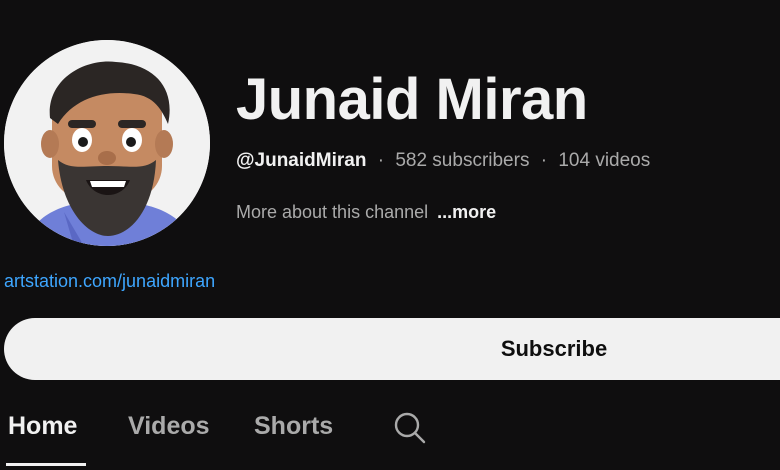 The height and width of the screenshot is (470, 780). What do you see at coordinates (412, 99) in the screenshot?
I see `channel-name: Junaid Miran` at bounding box center [412, 99].